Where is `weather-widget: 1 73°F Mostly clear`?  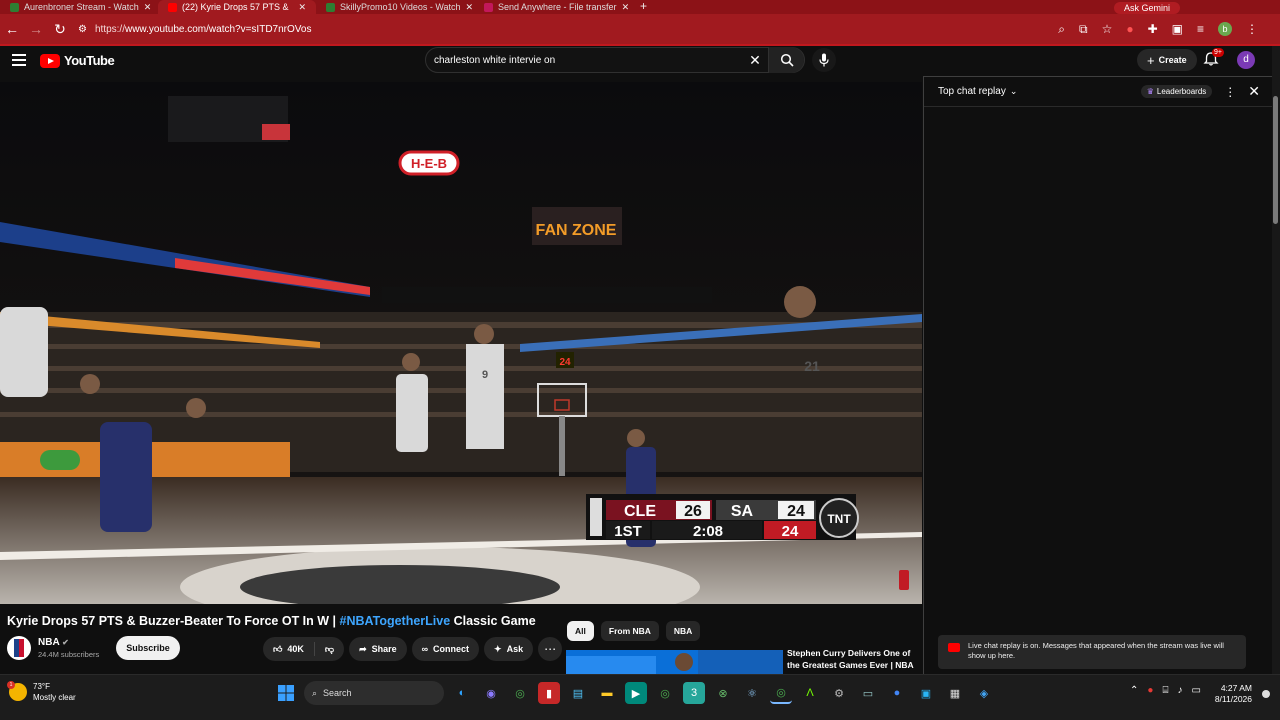 weather-widget: 1 73°F Mostly clear is located at coordinates (41, 692).